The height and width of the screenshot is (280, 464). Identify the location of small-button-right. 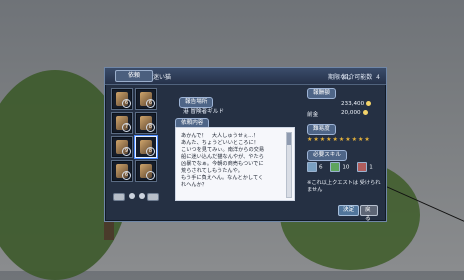
(153, 197).